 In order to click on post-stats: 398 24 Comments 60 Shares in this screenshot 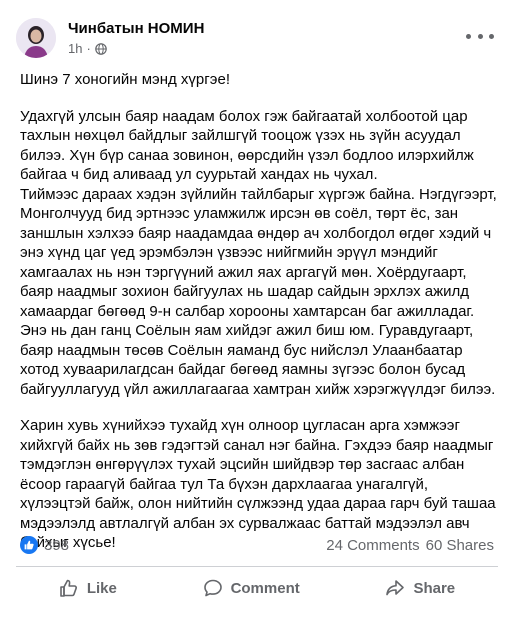, I will do `click(257, 545)`.